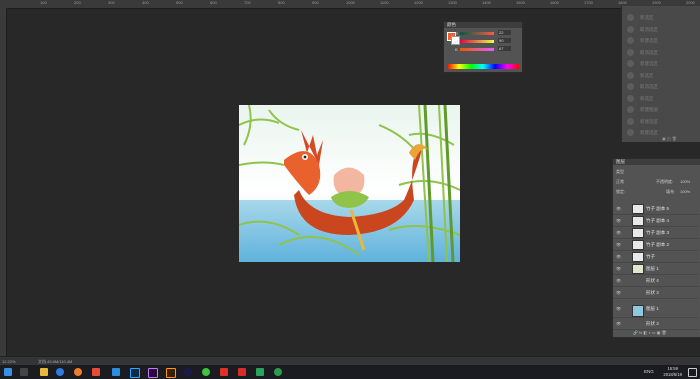 This screenshot has height=379, width=700. What do you see at coordinates (656, 209) in the screenshot?
I see `layer-row: 👁 竹子 副本 5` at bounding box center [656, 209].